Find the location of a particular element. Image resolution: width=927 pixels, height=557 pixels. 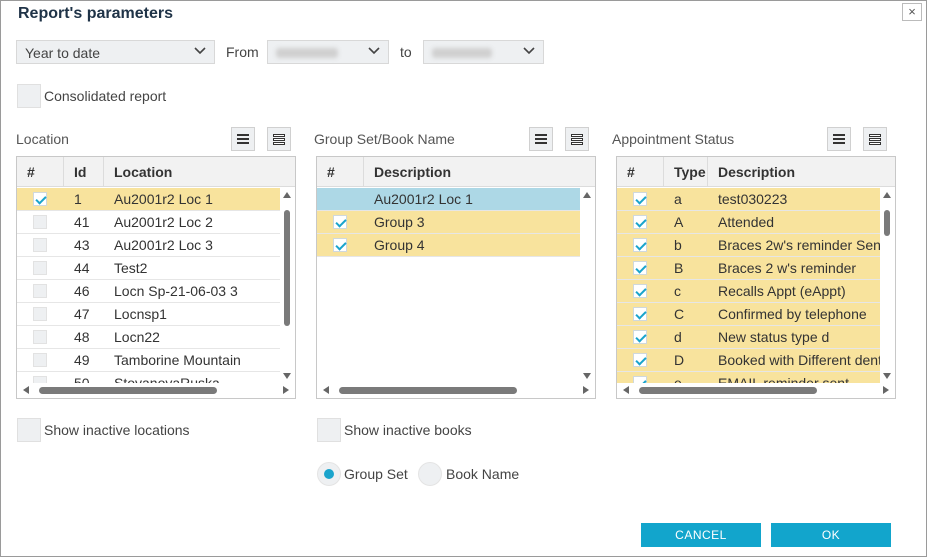

show-inactive-books-label: Show inactive books is located at coordinates (408, 430).